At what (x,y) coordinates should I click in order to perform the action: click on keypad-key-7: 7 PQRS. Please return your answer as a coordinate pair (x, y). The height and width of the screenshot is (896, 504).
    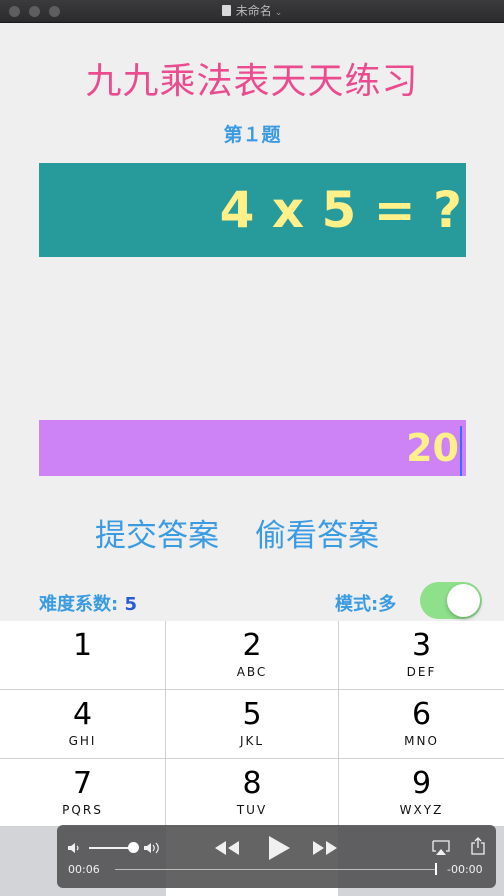
    Looking at the image, I should click on (83, 793).